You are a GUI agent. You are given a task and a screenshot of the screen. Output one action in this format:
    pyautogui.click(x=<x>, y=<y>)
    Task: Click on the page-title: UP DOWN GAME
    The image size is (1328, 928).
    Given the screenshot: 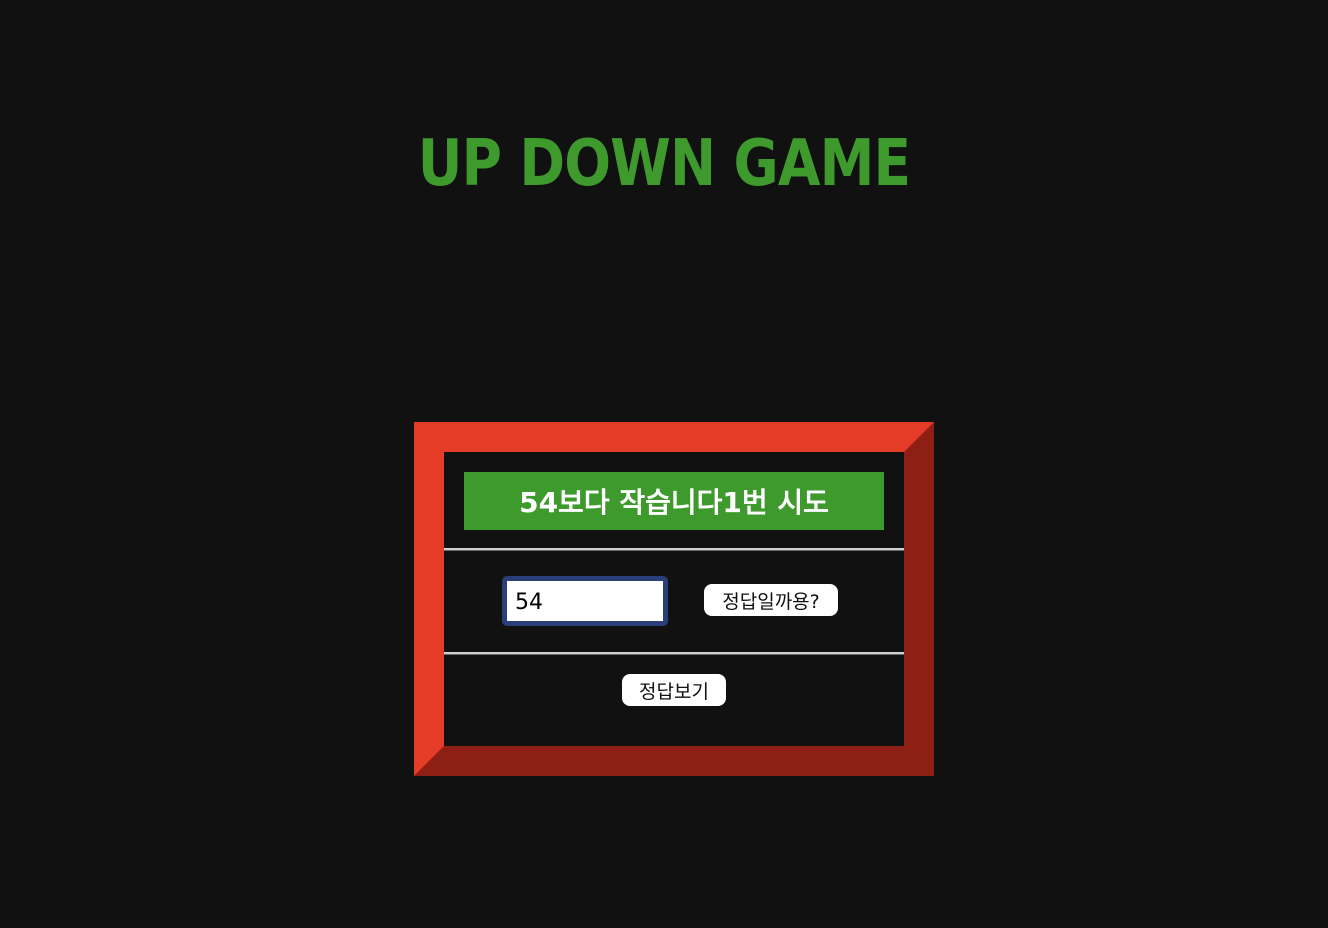 What is the action you would take?
    pyautogui.click(x=664, y=164)
    